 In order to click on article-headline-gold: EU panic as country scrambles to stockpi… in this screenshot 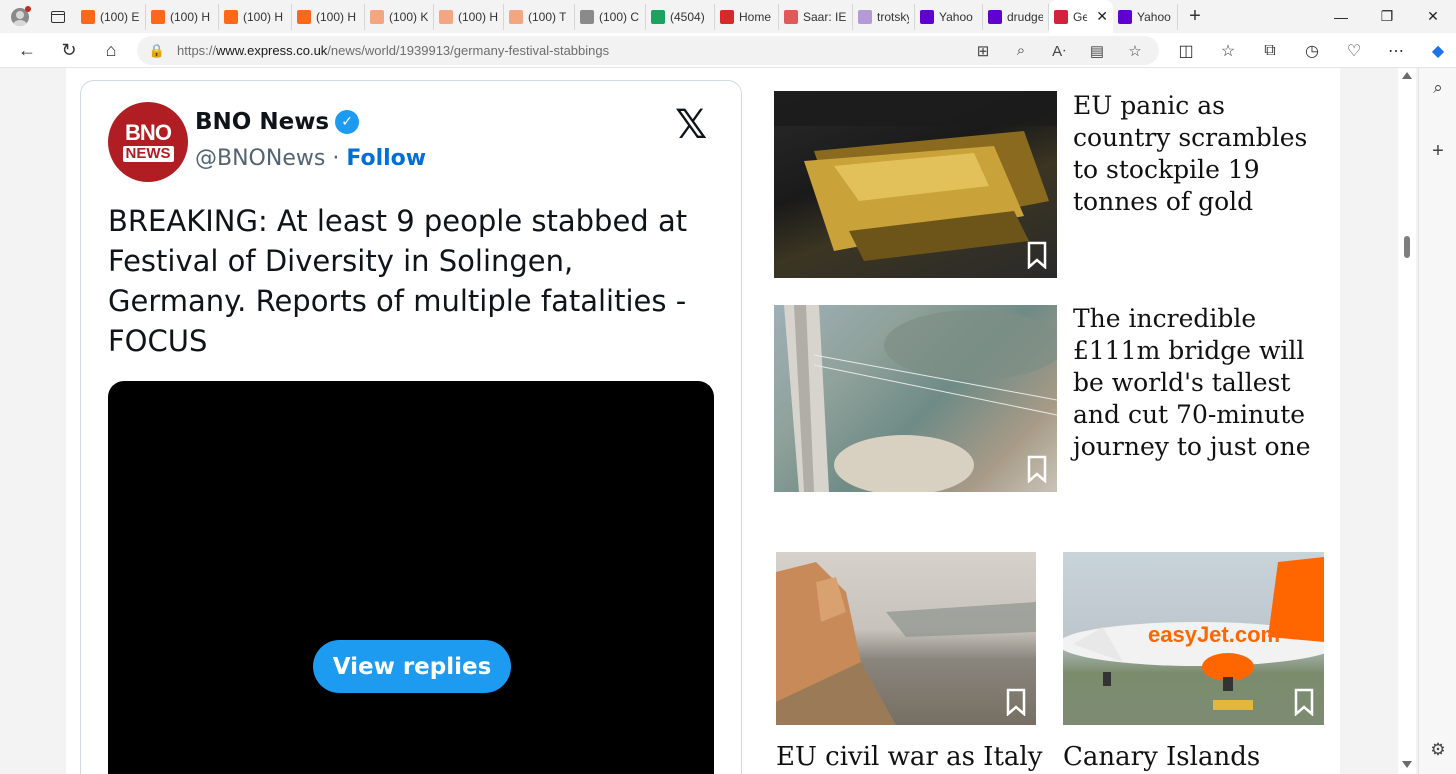, I will do `click(1200, 154)`.